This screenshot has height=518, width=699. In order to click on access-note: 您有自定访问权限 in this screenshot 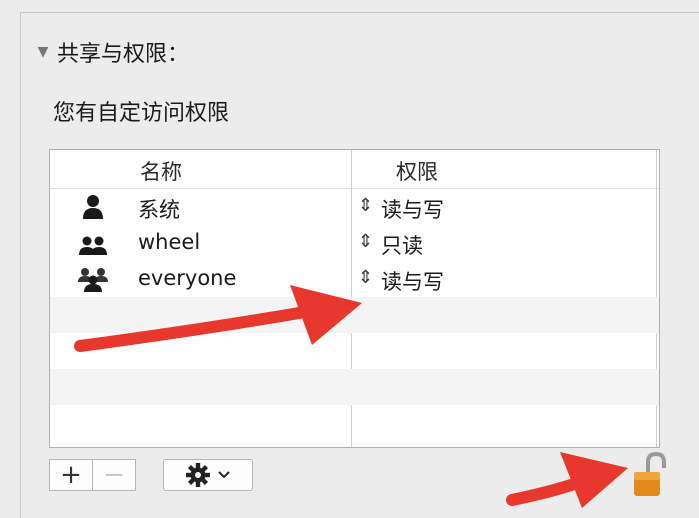, I will do `click(141, 113)`.